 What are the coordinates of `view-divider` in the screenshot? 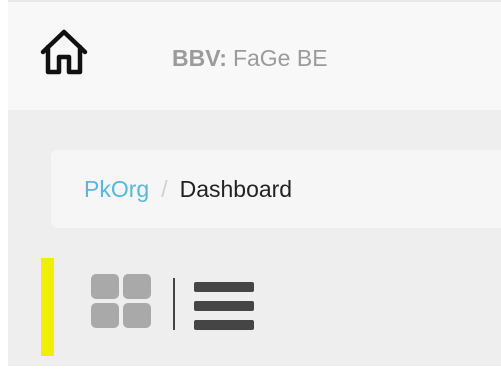 It's located at (174, 304).